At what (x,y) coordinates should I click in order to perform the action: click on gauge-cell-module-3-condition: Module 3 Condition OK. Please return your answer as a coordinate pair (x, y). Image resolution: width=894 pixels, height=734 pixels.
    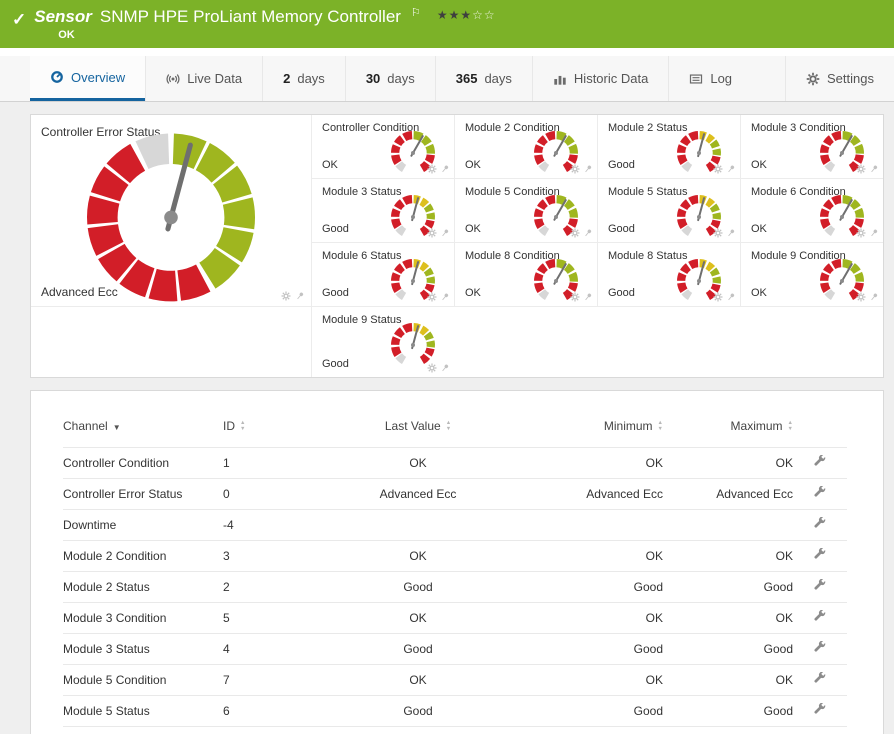
    Looking at the image, I should click on (811, 147).